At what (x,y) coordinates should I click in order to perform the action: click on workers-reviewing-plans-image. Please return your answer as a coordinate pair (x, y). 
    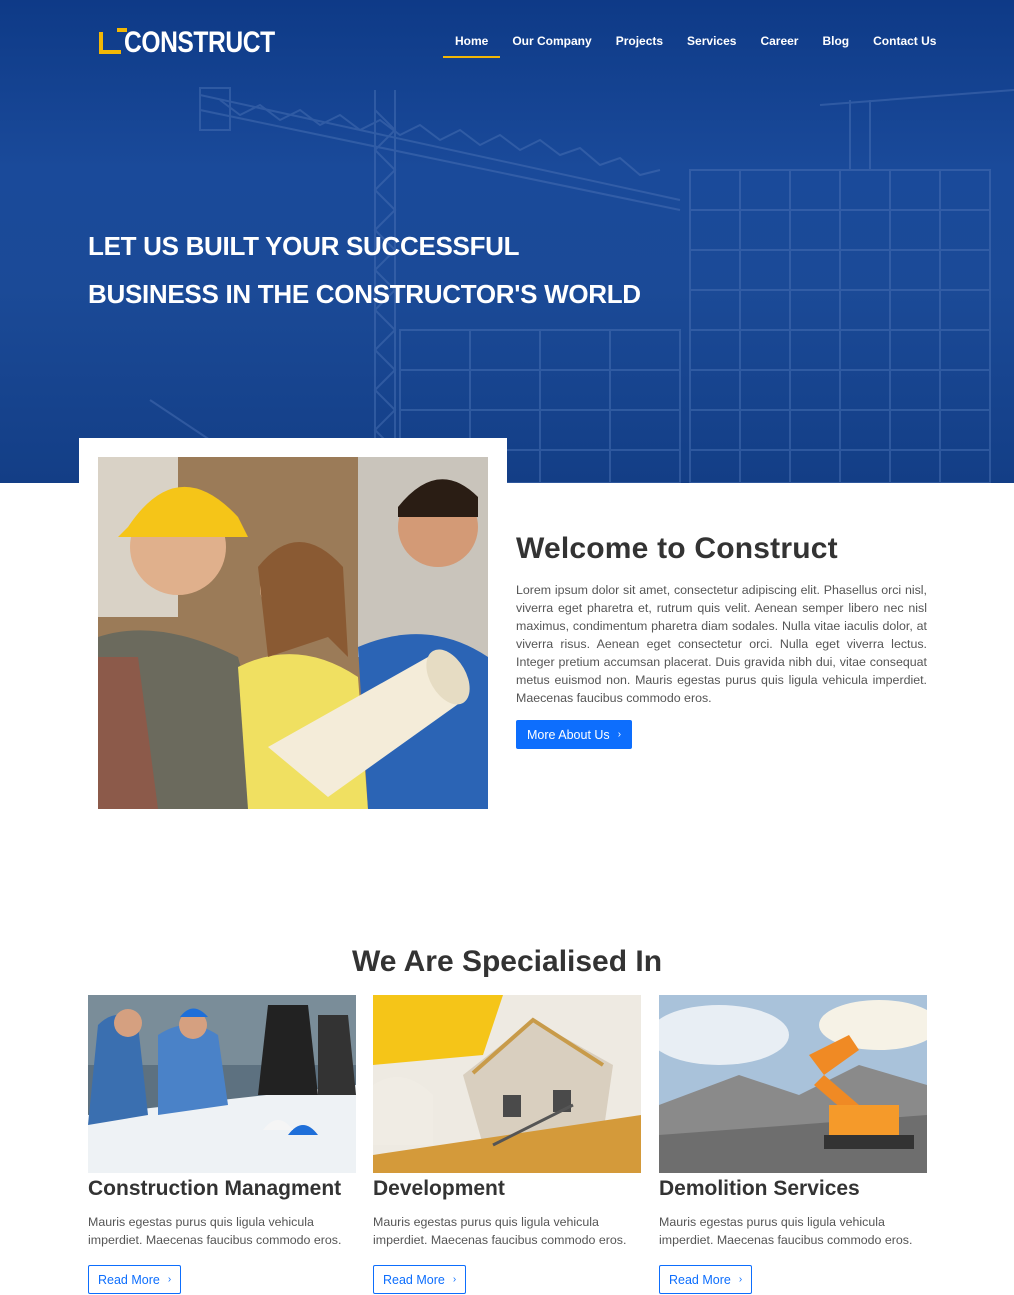
    Looking at the image, I should click on (293, 633).